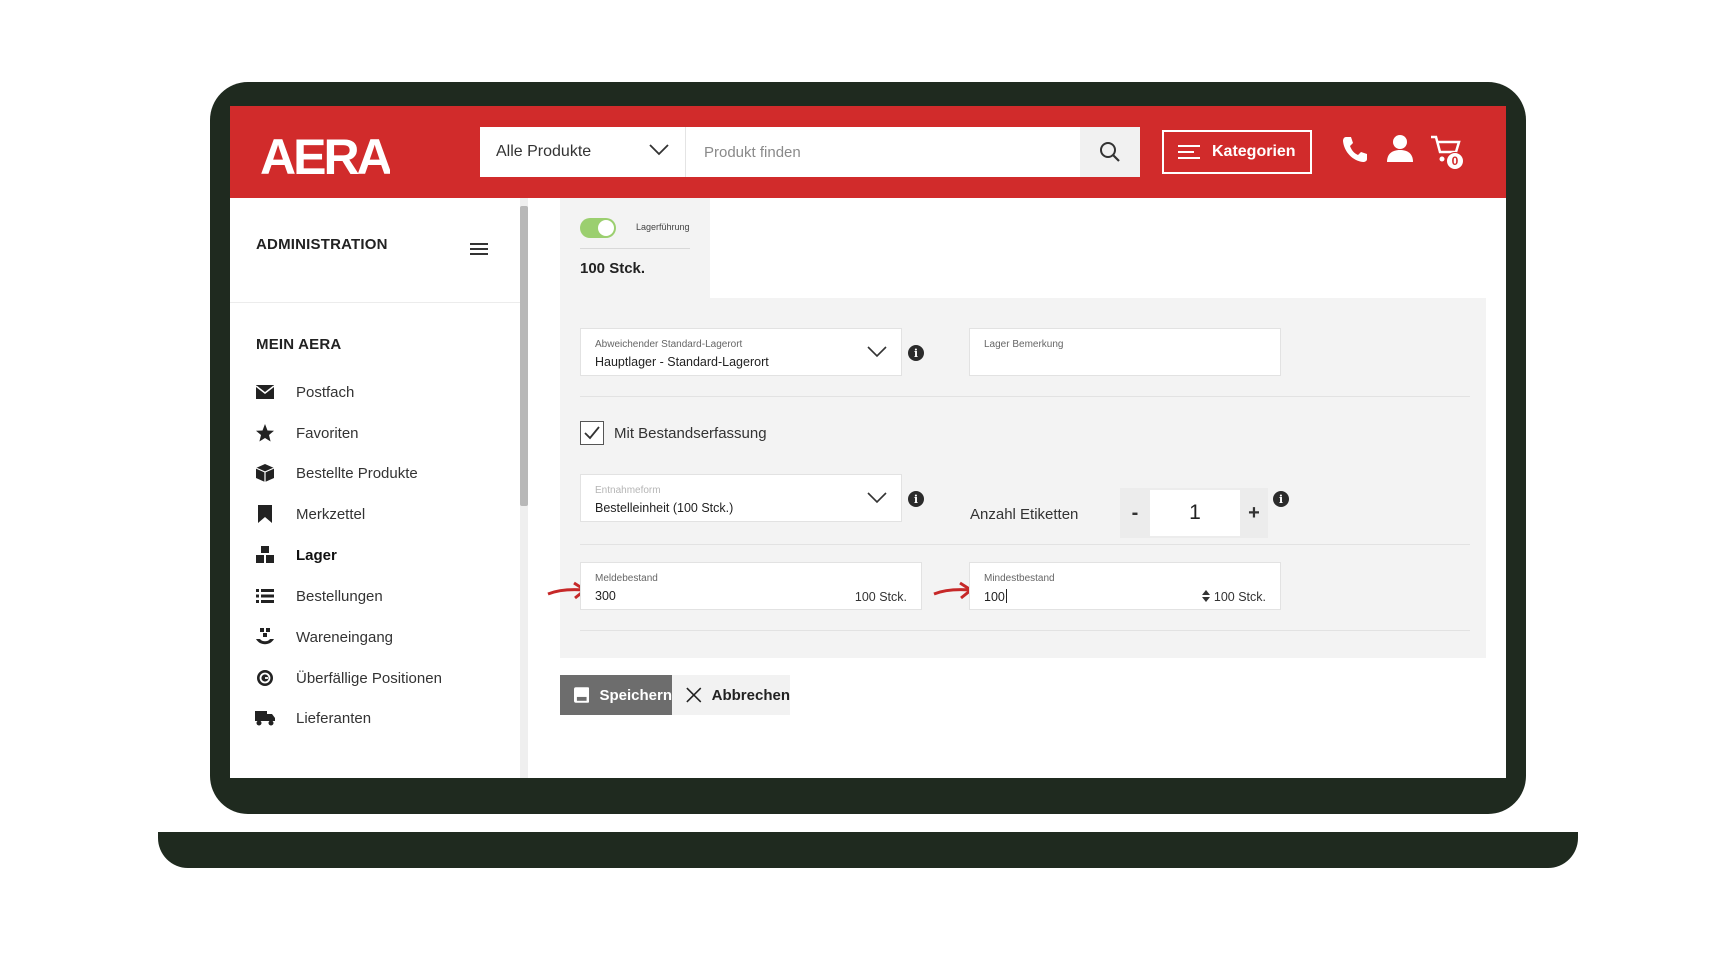 The image size is (1717, 954). I want to click on sidebar-item-ueberfaellige-positionen: Überfällige Positionen, so click(348, 678).